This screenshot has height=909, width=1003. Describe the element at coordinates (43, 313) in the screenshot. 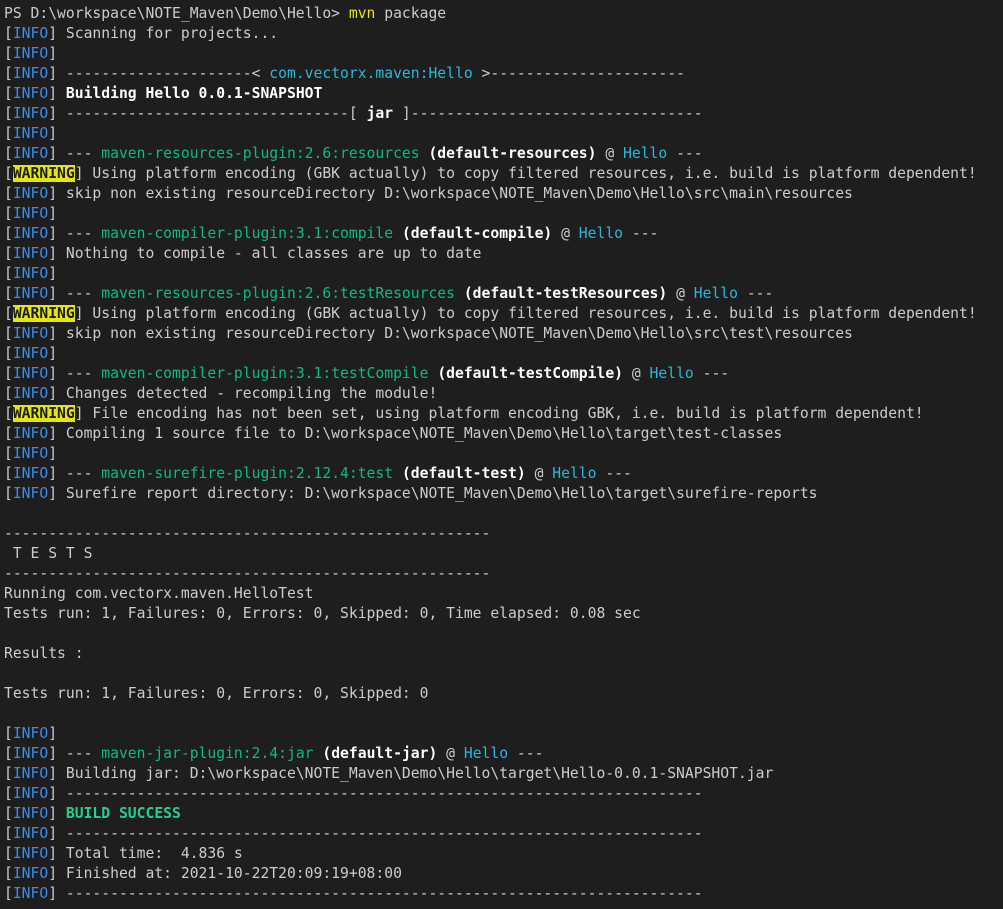

I see `warning-level-tag: WARNING` at that location.